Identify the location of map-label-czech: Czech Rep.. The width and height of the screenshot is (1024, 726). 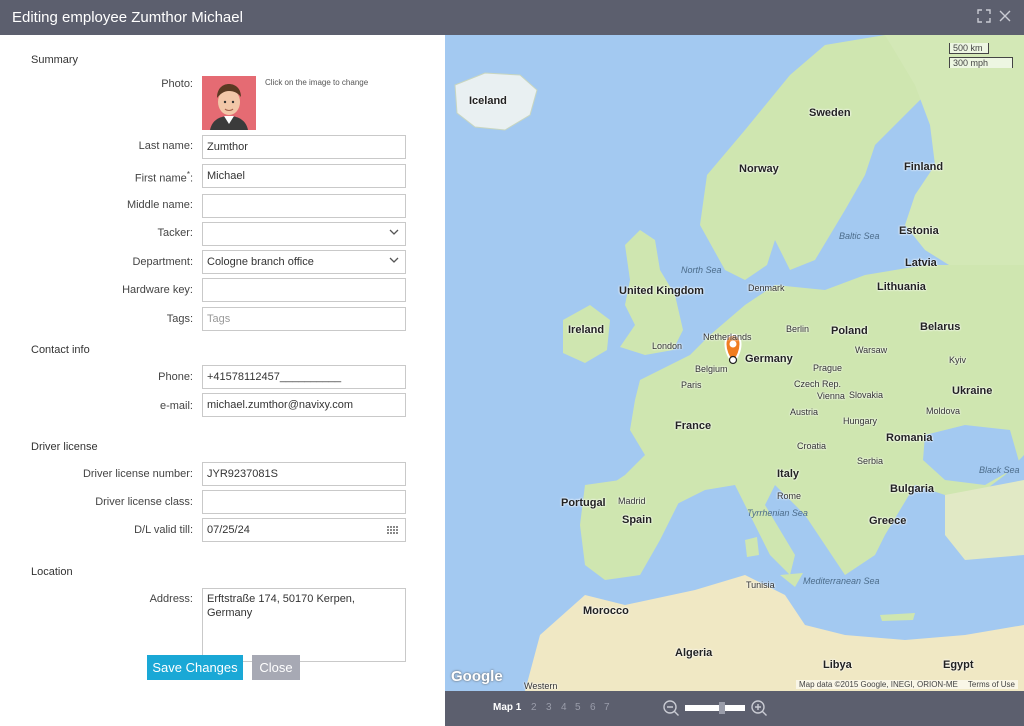
(818, 384).